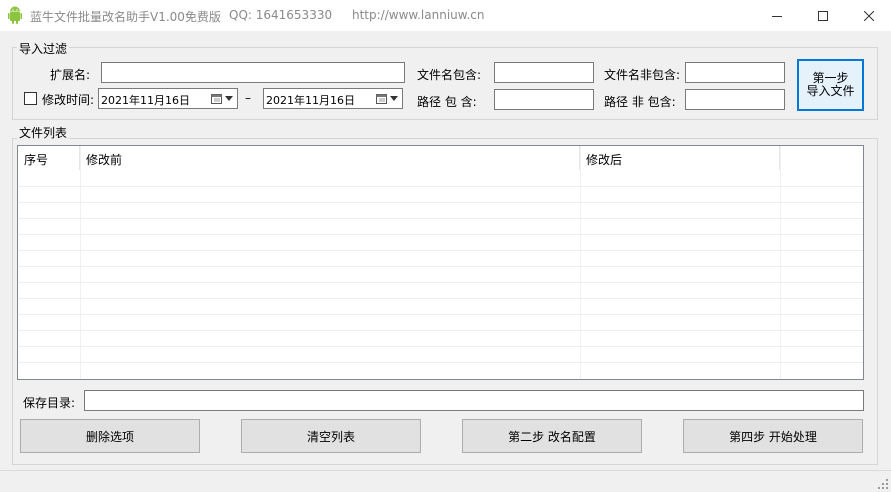  I want to click on maximize-button, so click(823, 15).